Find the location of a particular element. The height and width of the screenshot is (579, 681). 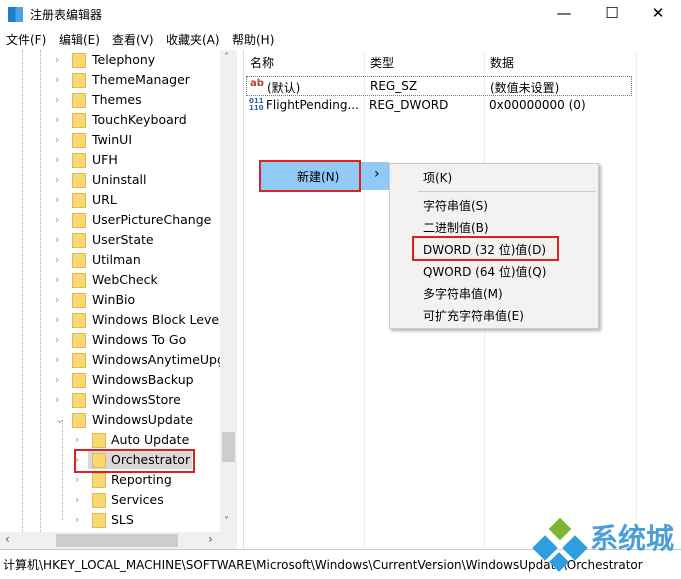

value-data: (数值未设置) is located at coordinates (525, 88).